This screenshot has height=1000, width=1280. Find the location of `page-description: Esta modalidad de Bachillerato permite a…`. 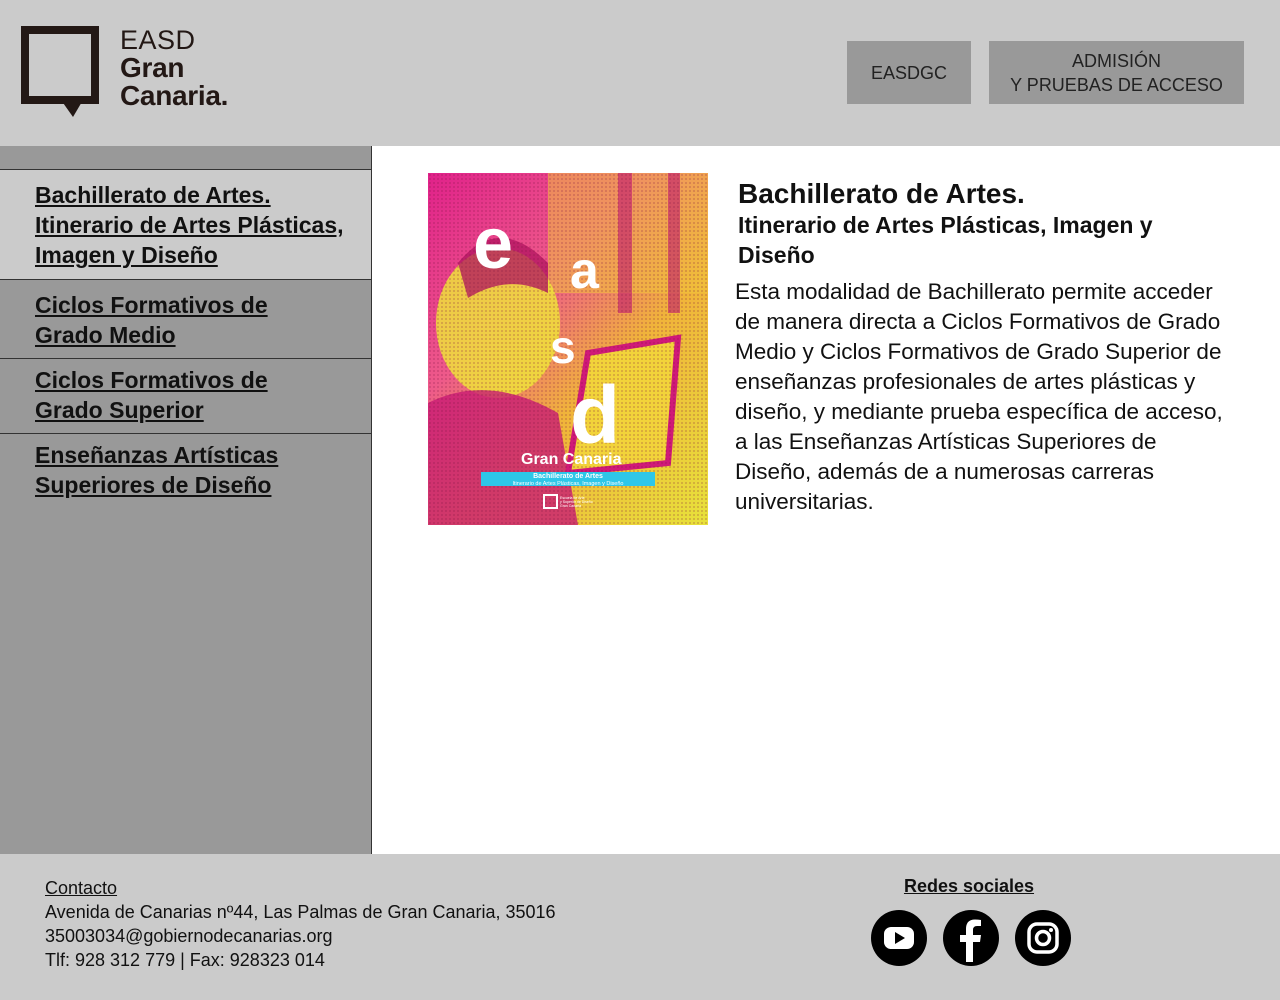

page-description: Esta modalidad de Bachillerato permite a… is located at coordinates (979, 396).